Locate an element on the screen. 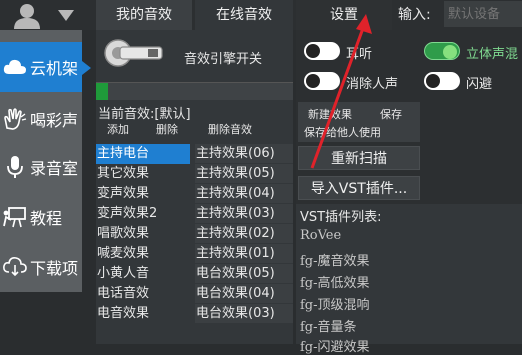 This screenshot has height=355, width=522. vocal-remove-toggle is located at coordinates (322, 81).